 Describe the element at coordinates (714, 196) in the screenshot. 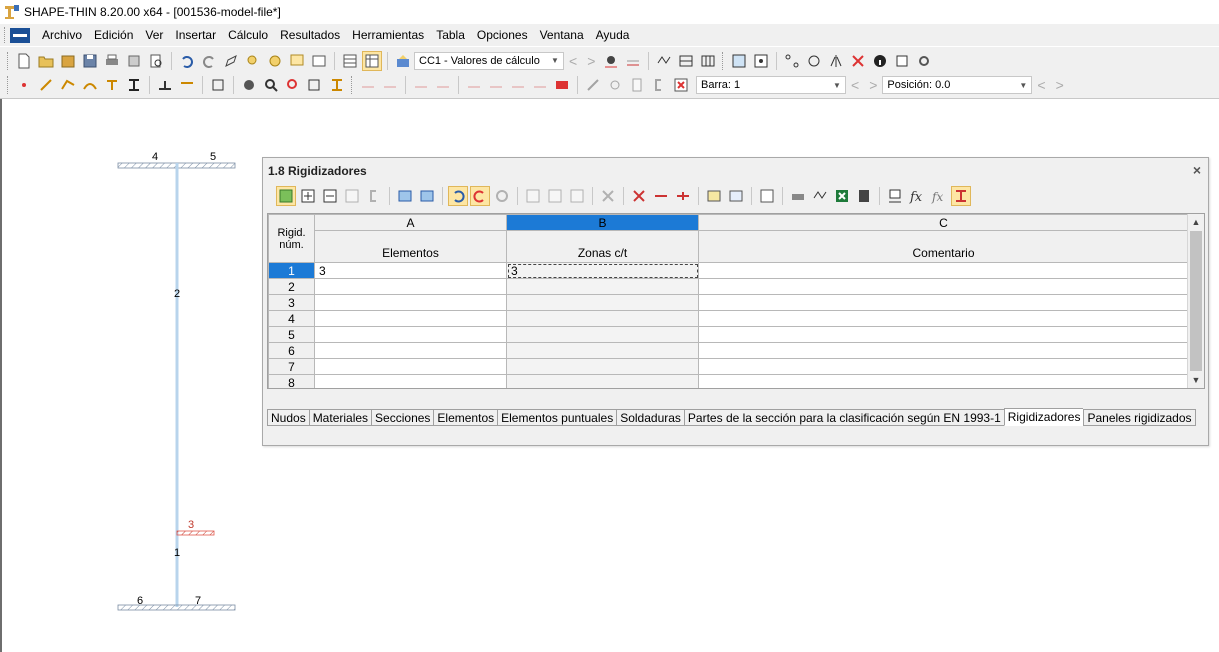

I see `column-settings-icon` at that location.